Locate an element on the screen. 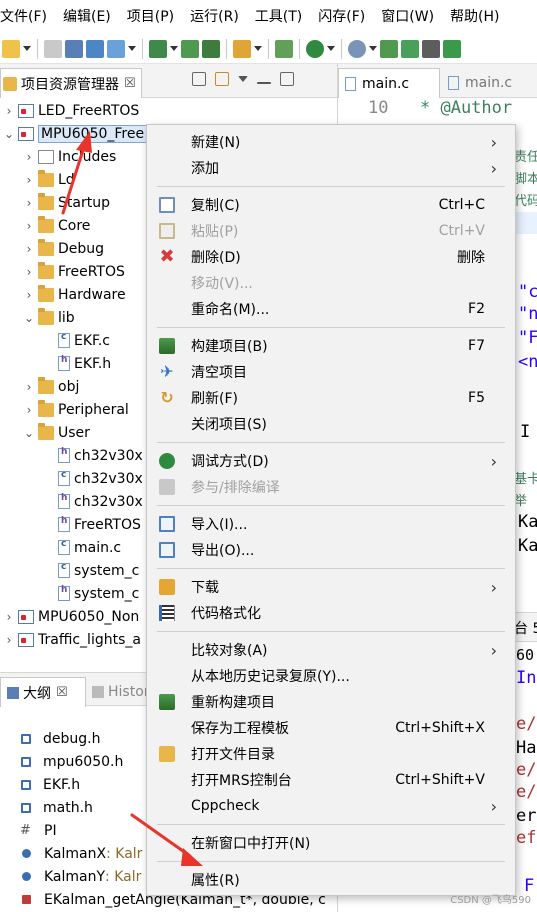 This screenshot has width=537, height=912. outline-item: EKF.h is located at coordinates (50, 784).